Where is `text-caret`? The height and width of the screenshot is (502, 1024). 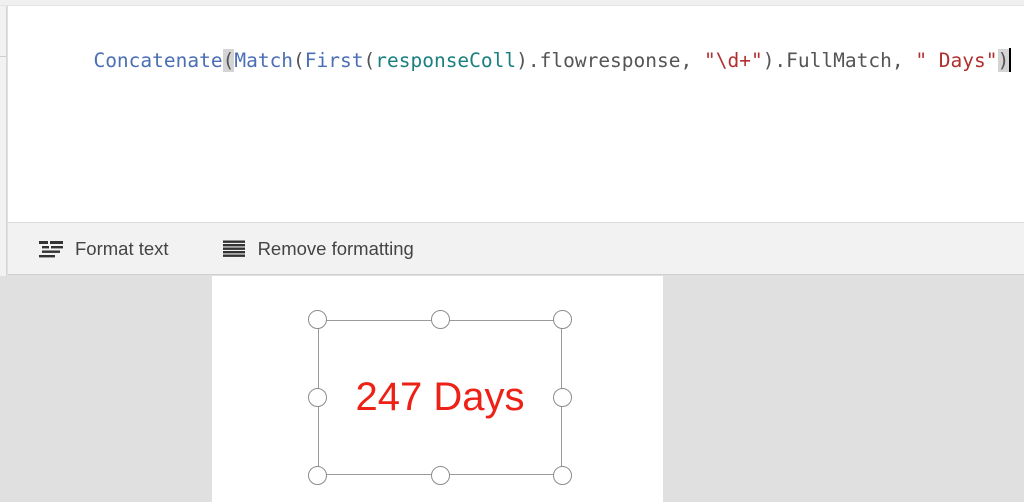
text-caret is located at coordinates (1010, 60).